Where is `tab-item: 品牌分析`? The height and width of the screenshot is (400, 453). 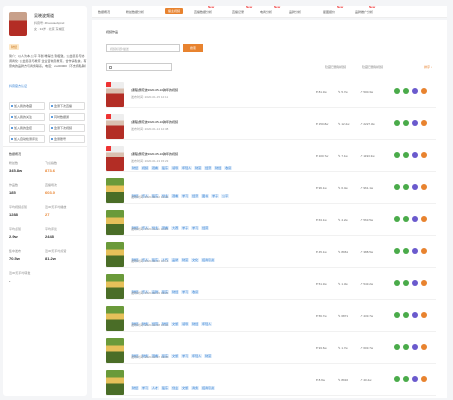
tab-item: 品牌分析 is located at coordinates (295, 12).